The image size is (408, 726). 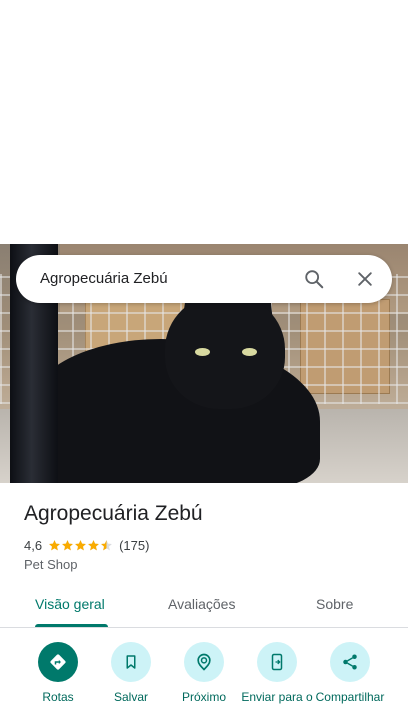 I want to click on send-to-phone-icon, so click(x=277, y=662).